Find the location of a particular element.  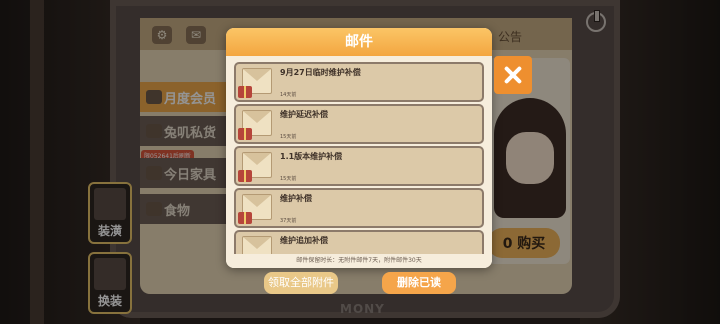

mail-list-item: 维护延迟补偿 15天前 is located at coordinates (359, 124).